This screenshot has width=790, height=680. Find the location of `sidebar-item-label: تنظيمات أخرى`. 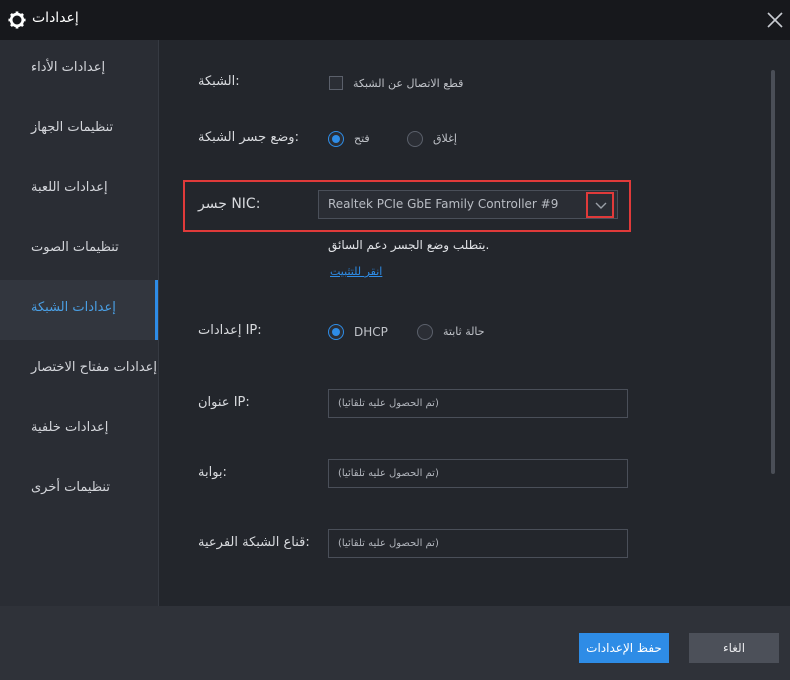

sidebar-item-label: تنظيمات أخرى is located at coordinates (70, 487).